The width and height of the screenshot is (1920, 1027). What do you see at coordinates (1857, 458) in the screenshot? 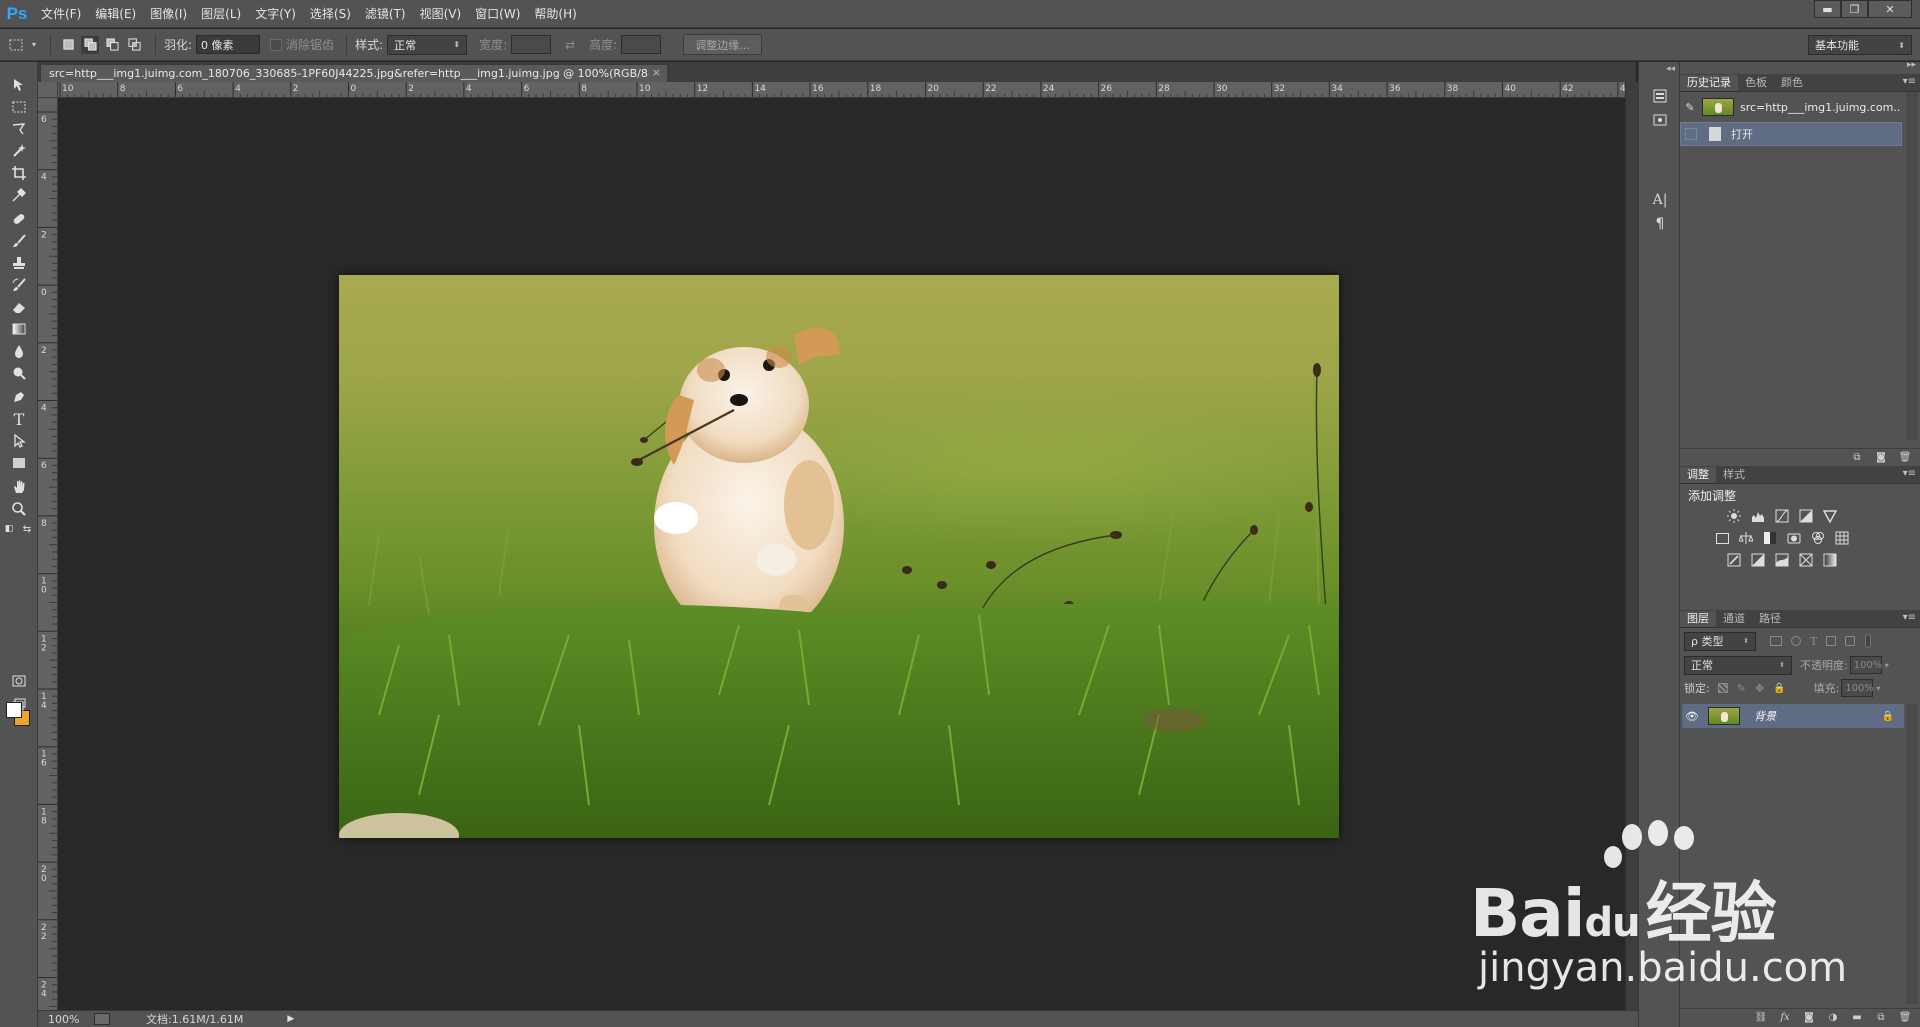
I see `new-document-from-state-icon: ⧉` at bounding box center [1857, 458].